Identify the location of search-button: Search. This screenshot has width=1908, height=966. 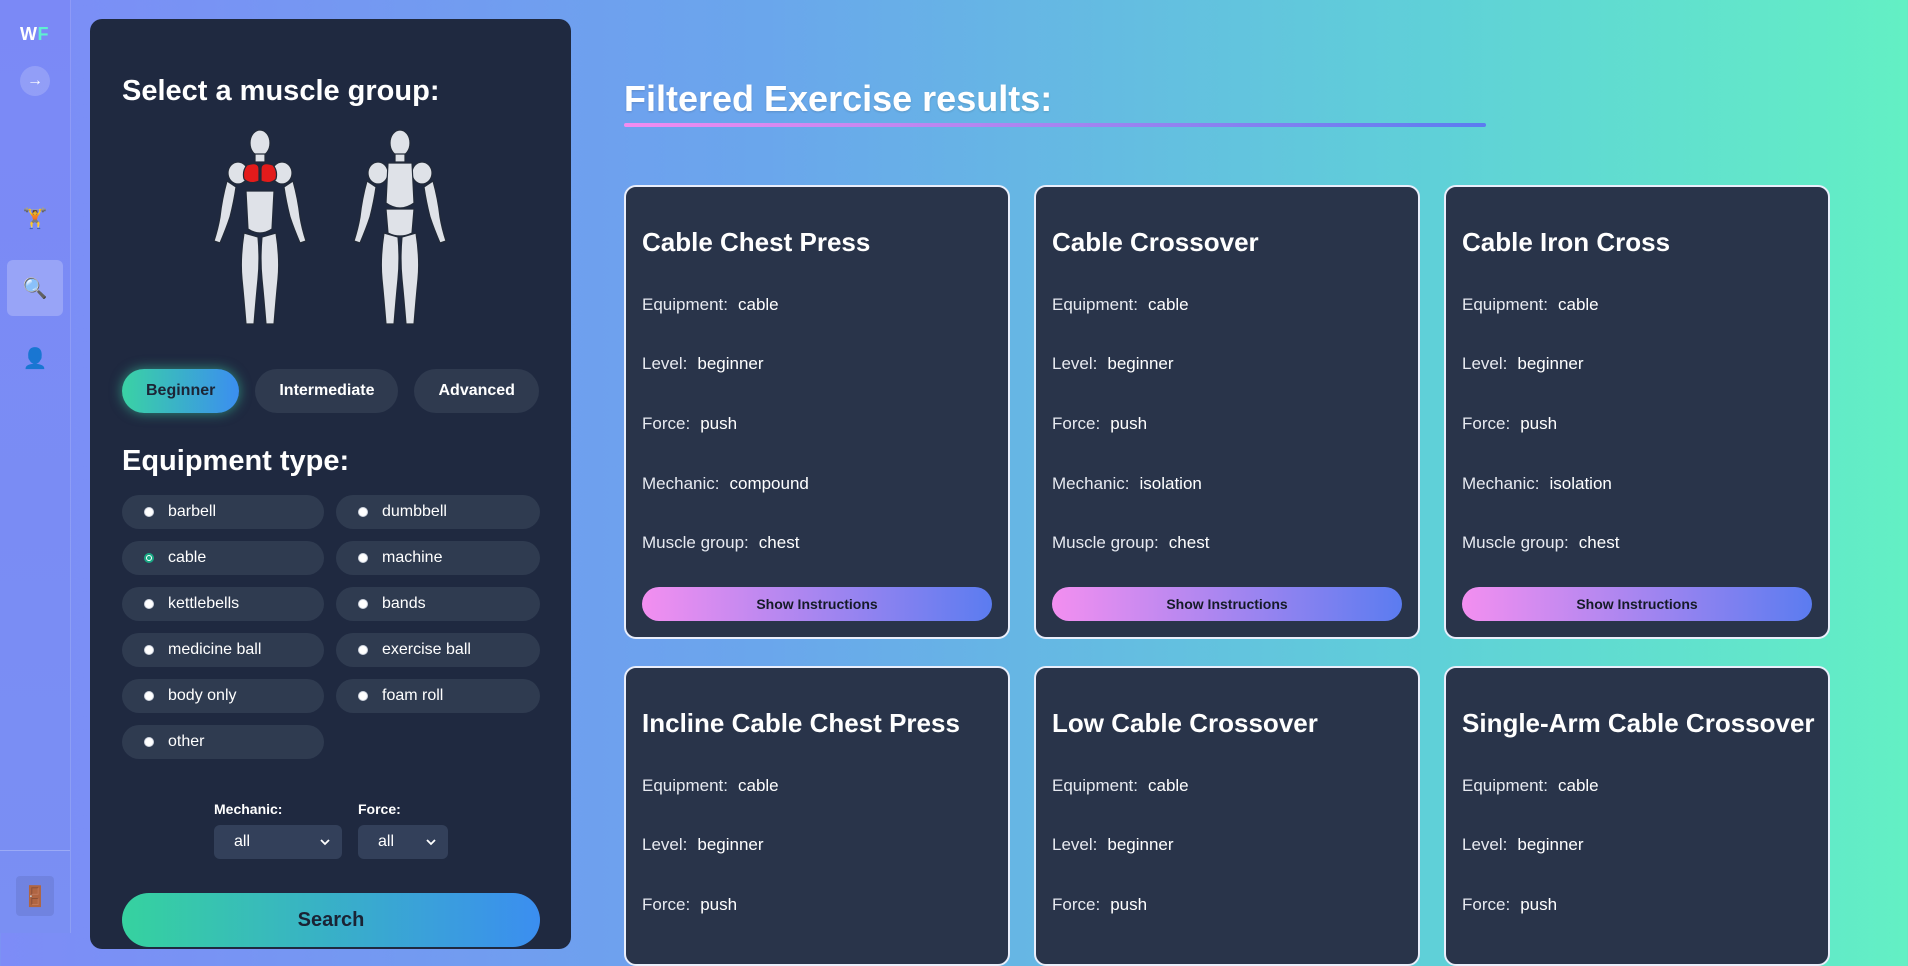
(331, 920).